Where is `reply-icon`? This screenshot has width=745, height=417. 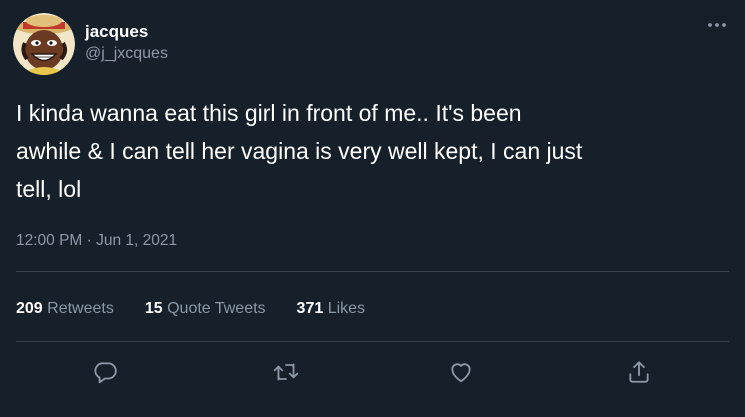 reply-icon is located at coordinates (105, 373).